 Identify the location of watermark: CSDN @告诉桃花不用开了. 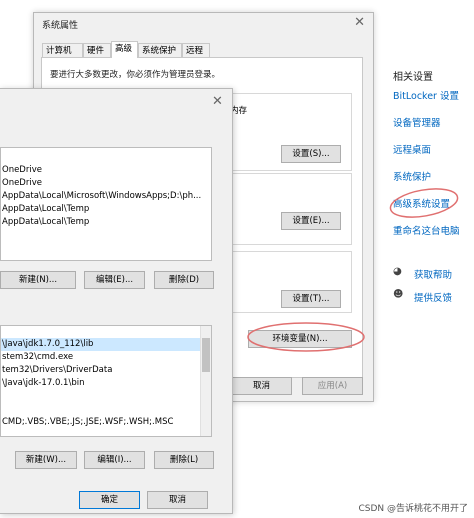
(413, 509).